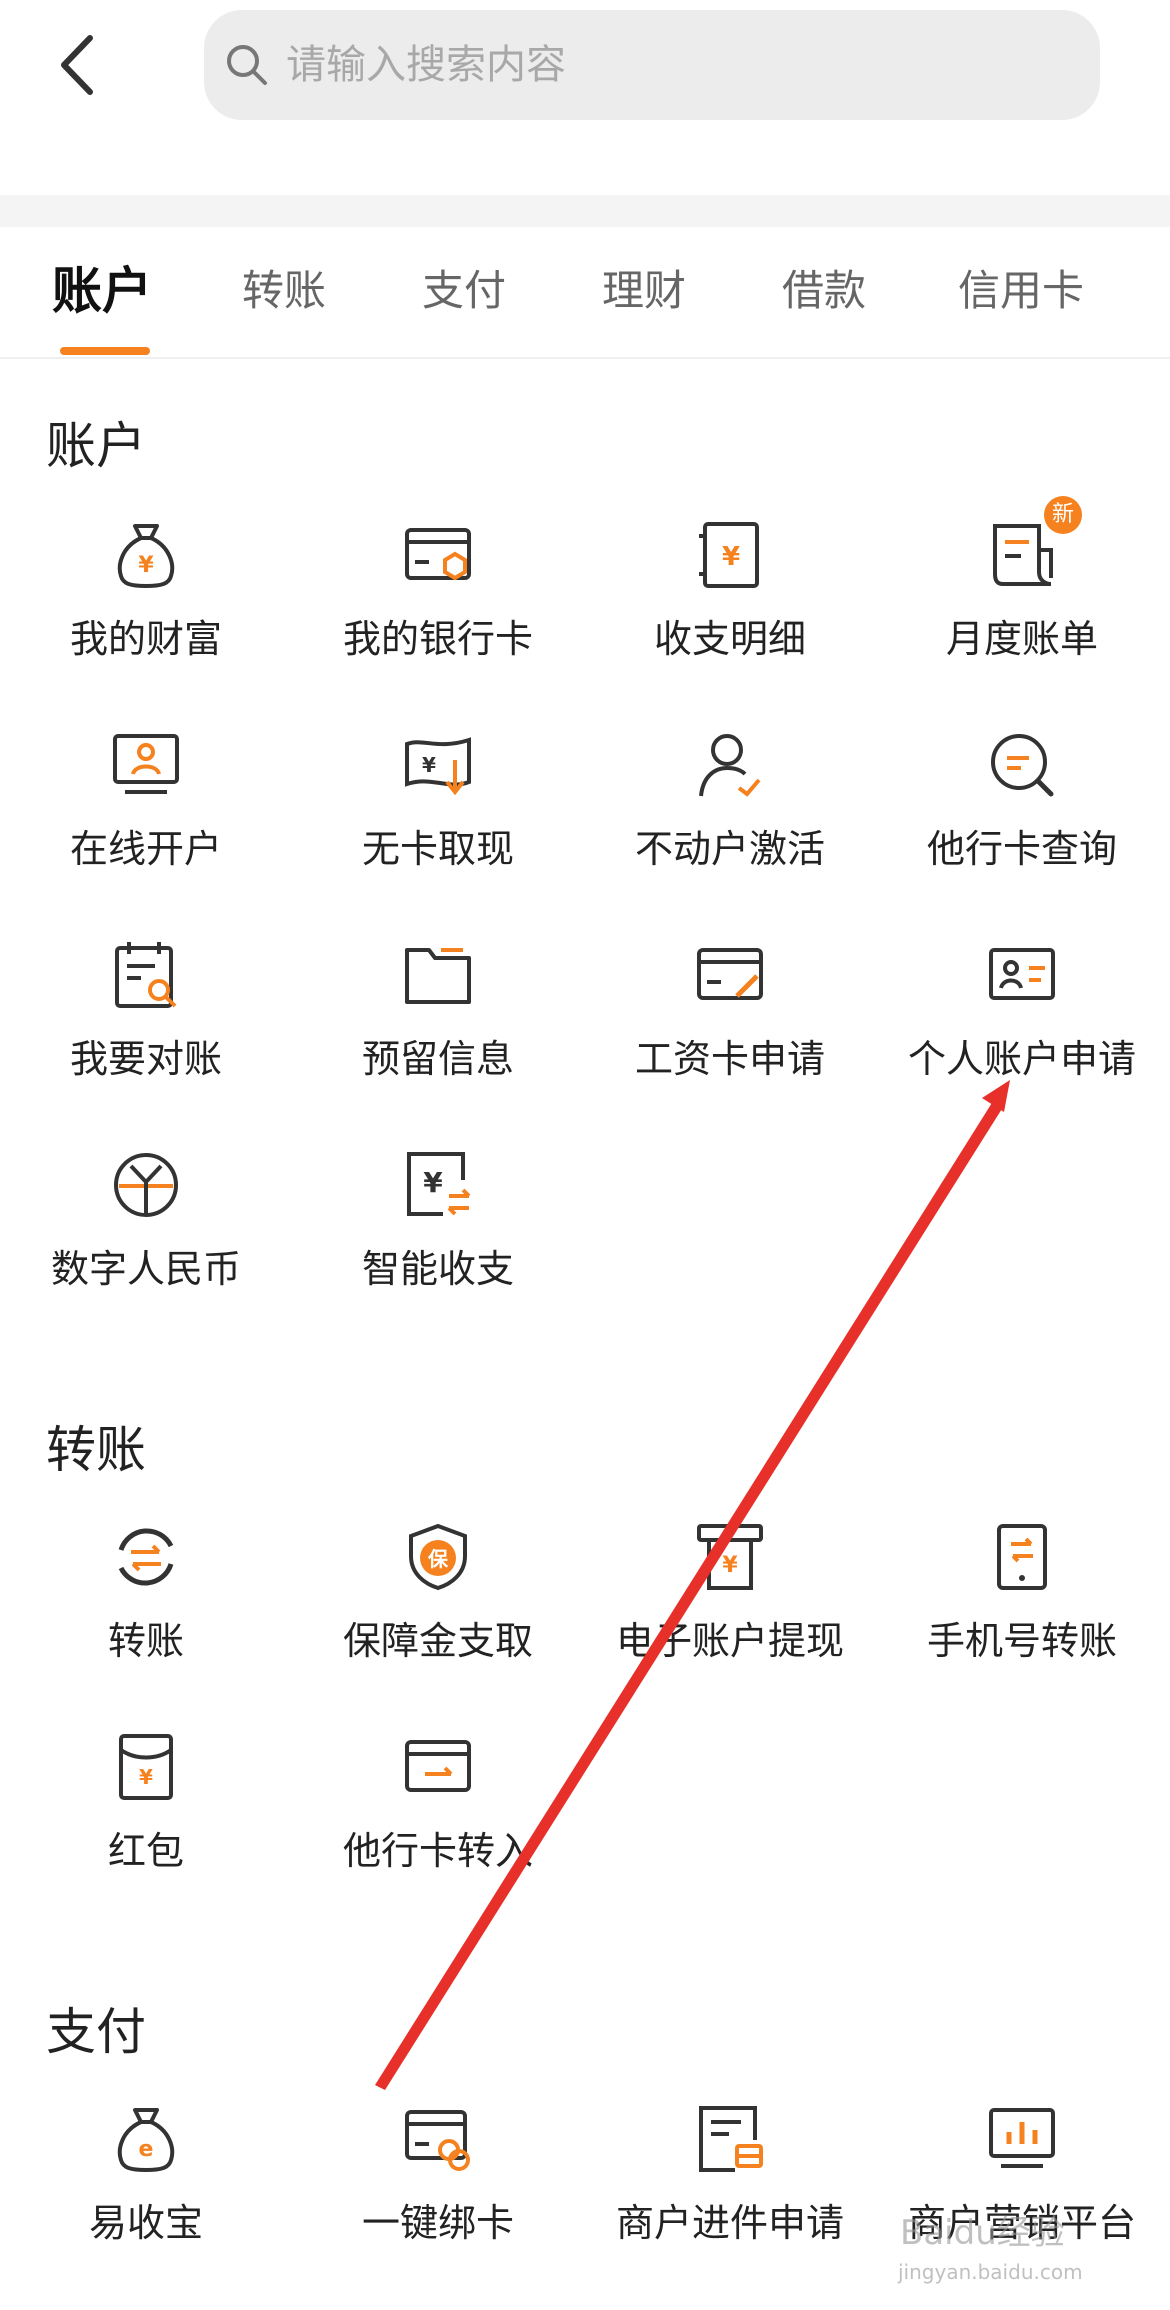  What do you see at coordinates (145, 849) in the screenshot?
I see `grid-item-label: 在线开户` at bounding box center [145, 849].